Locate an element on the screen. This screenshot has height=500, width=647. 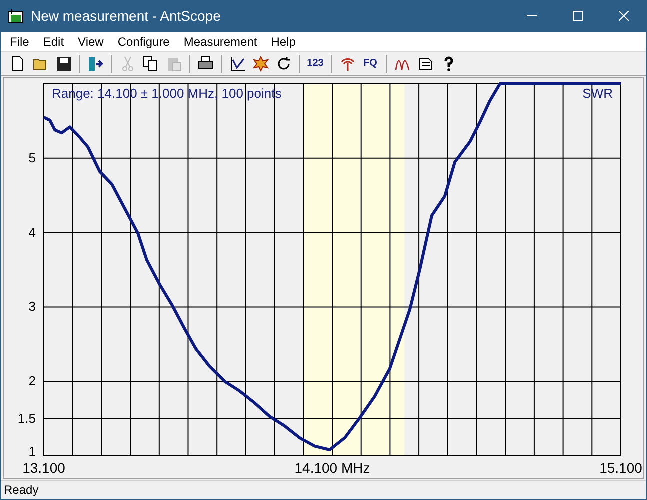
axis-label: 13.100 is located at coordinates (44, 468).